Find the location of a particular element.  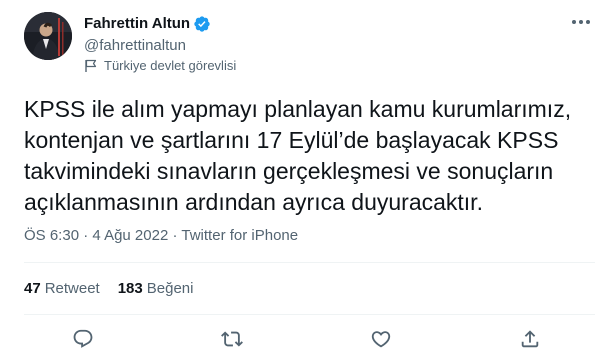

tweet-source: Twitter for iPhone is located at coordinates (239, 235).